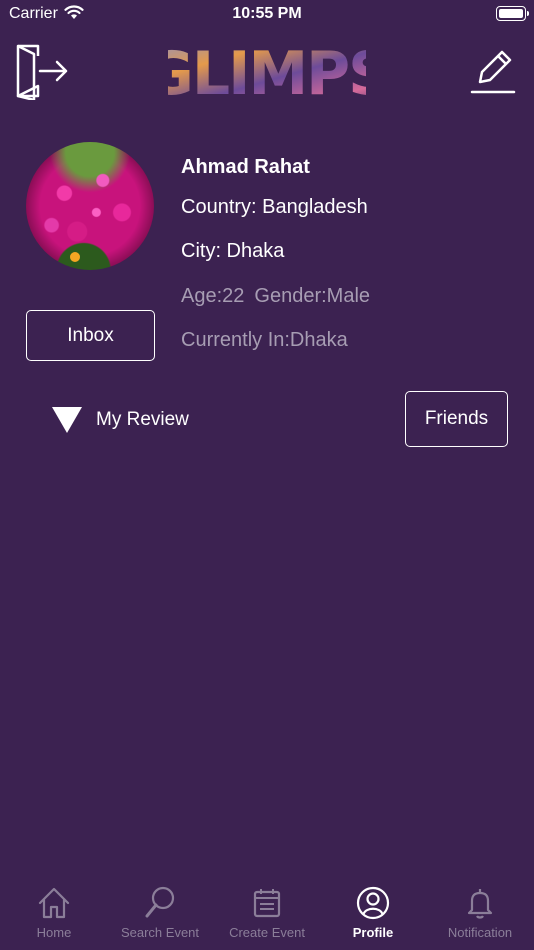  Describe the element at coordinates (54, 903) in the screenshot. I see `home-icon` at that location.